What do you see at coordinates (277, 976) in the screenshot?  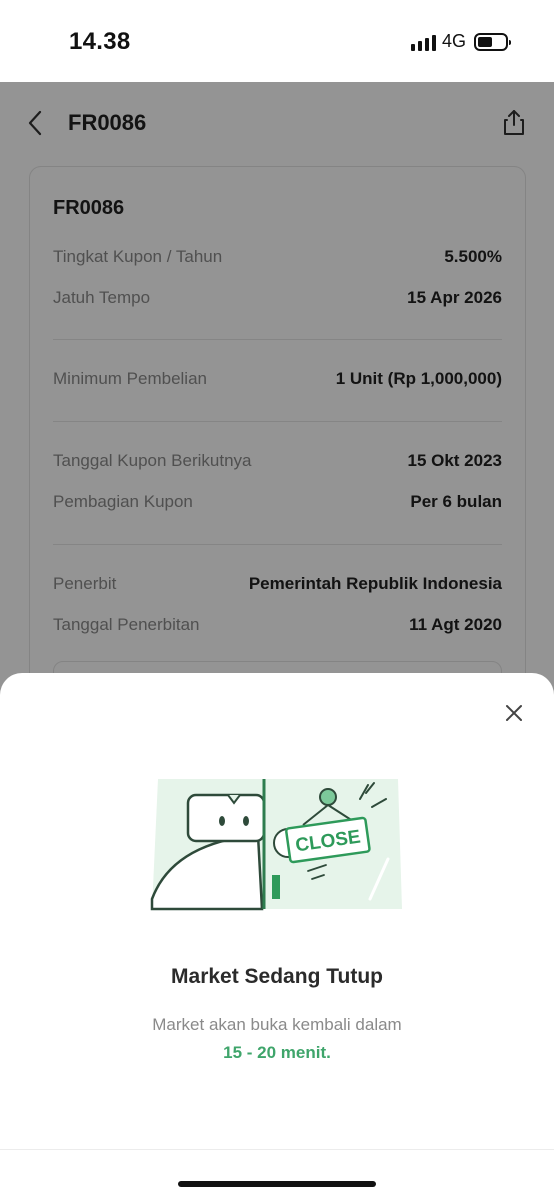 I see `sheet-title: Market Sedang Tutup` at bounding box center [277, 976].